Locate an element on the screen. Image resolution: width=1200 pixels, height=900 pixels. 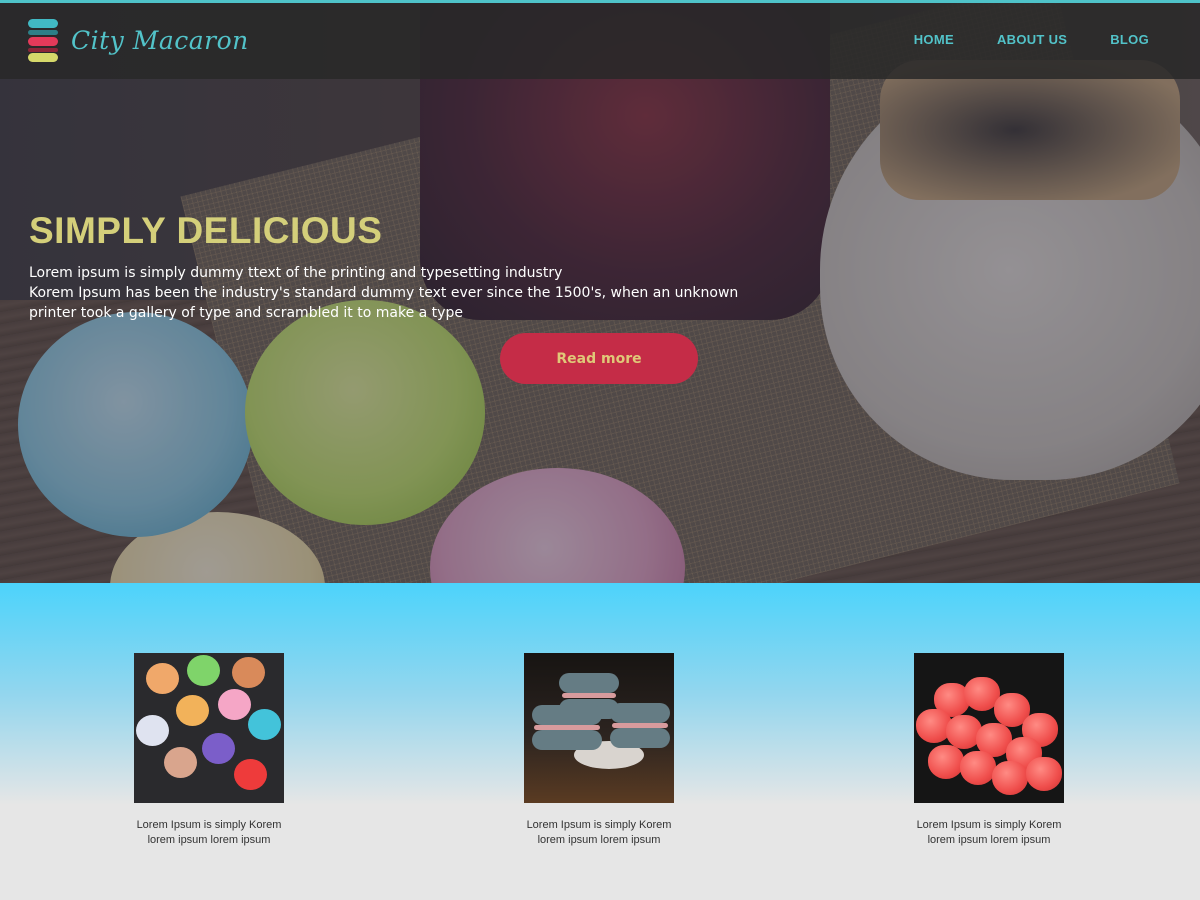
hero-title: SIMPLY DELICIOUS is located at coordinates (206, 230).